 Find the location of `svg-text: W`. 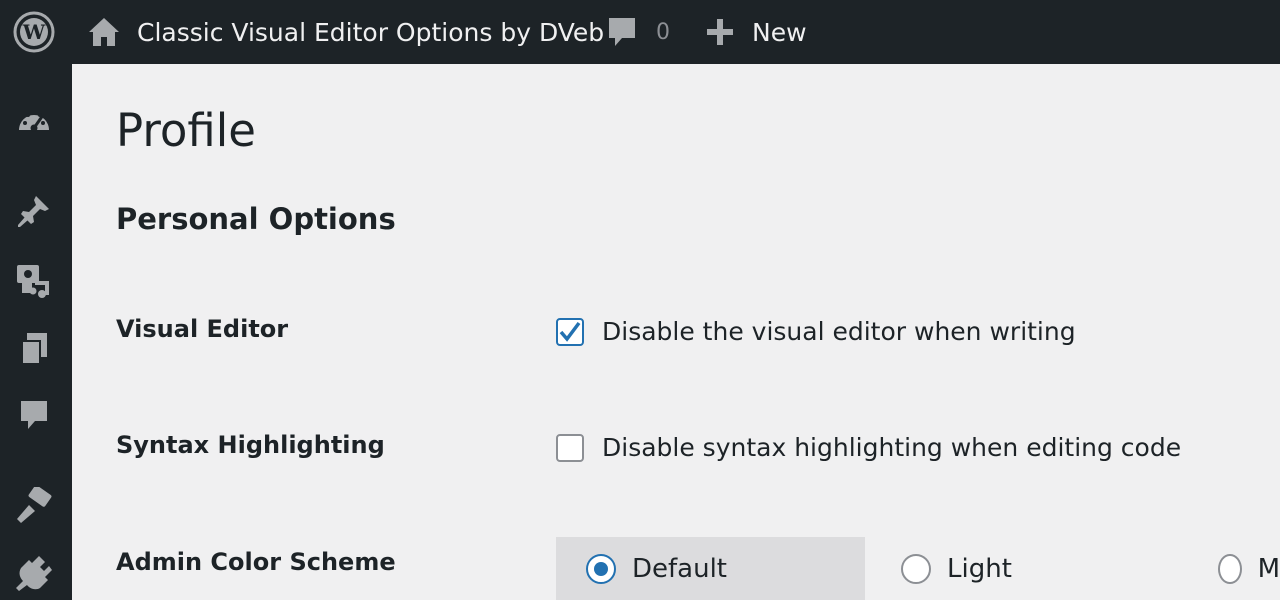

svg-text: W is located at coordinates (34, 32).